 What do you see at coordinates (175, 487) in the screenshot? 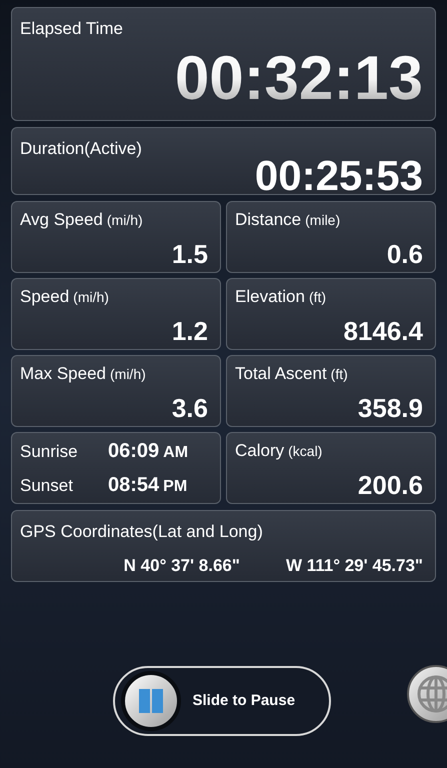
I see `sun-period: PM` at bounding box center [175, 487].